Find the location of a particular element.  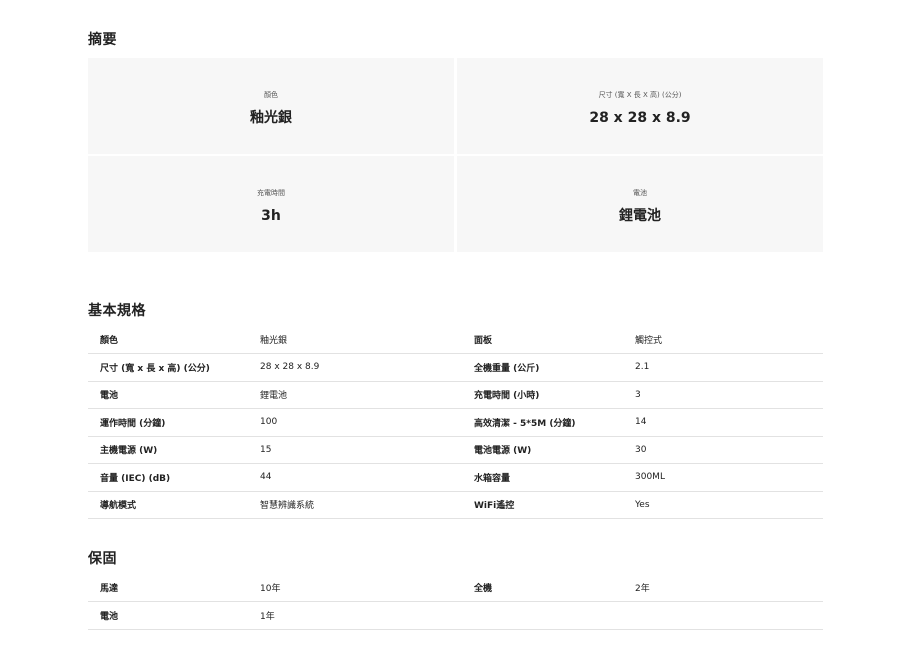

summary-value: 3h is located at coordinates (271, 216).